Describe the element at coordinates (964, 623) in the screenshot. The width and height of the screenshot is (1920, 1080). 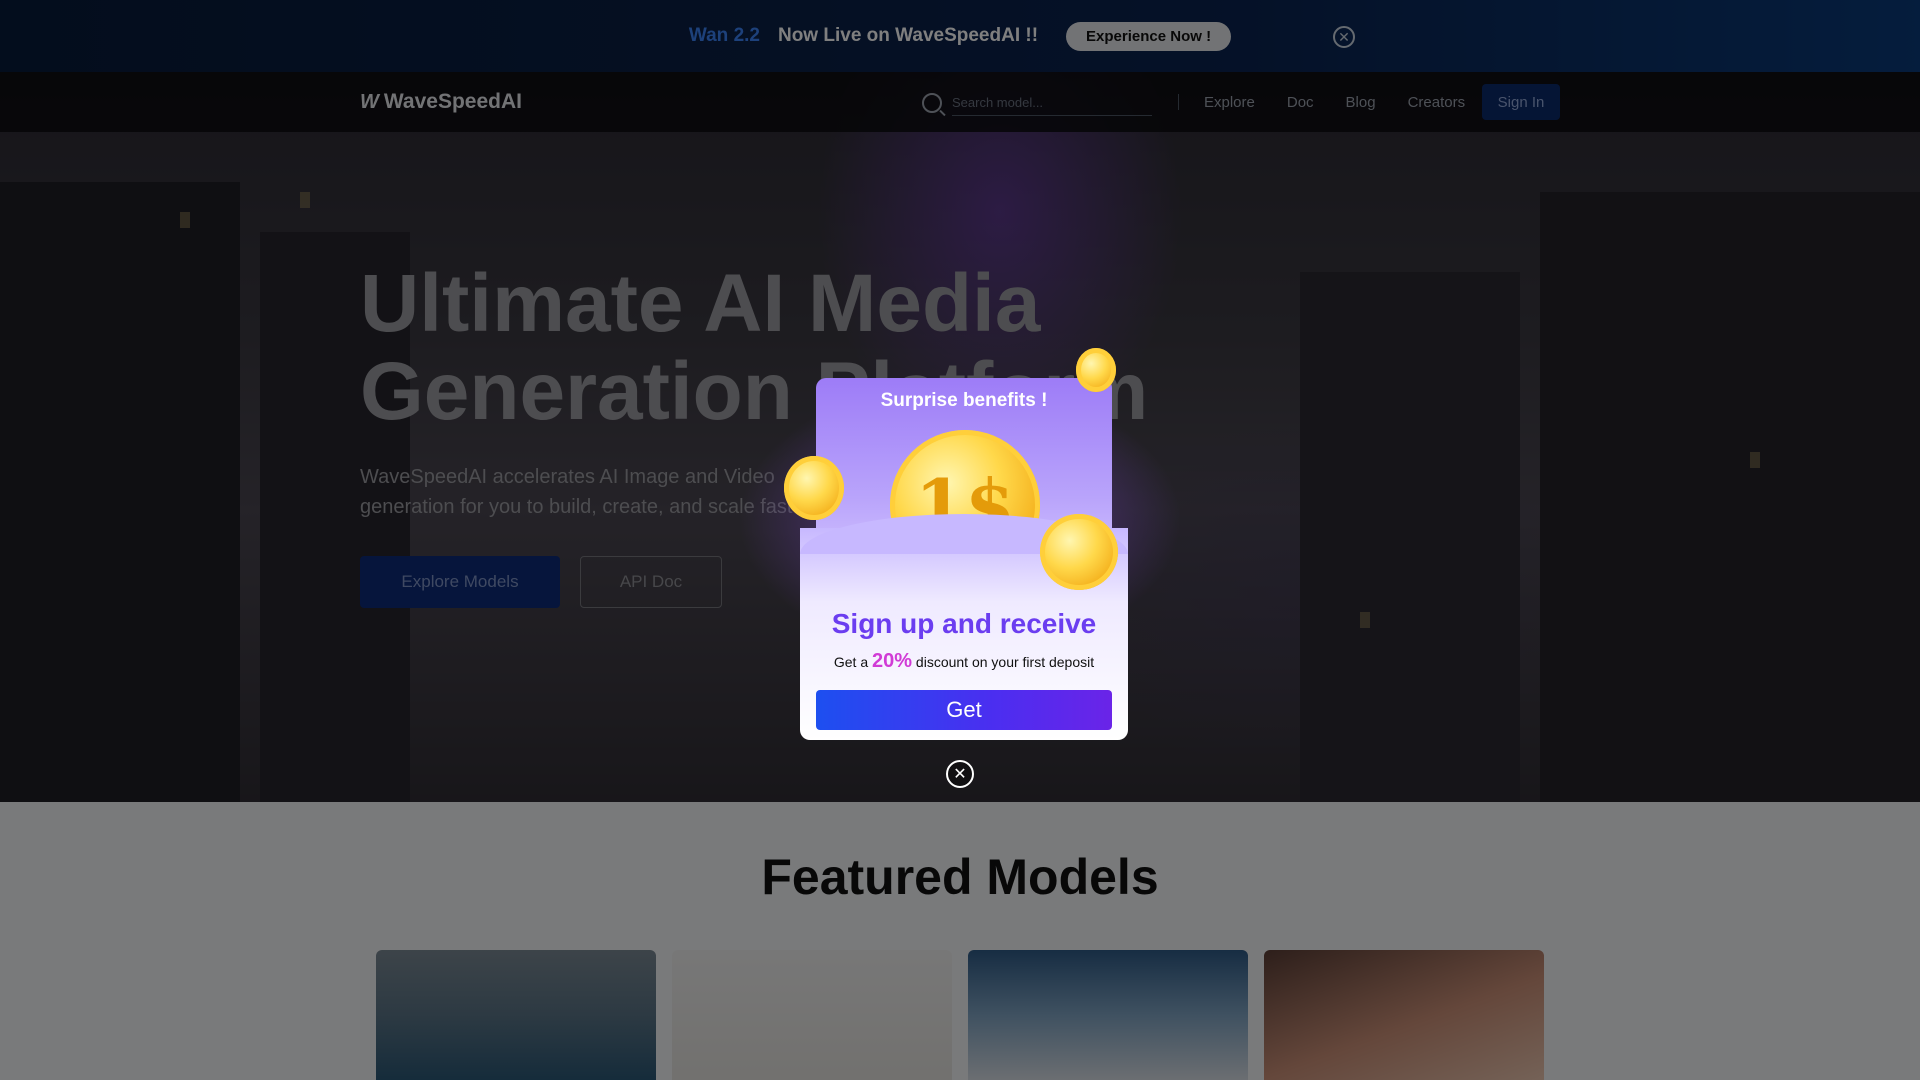
I see `popup-heading: Sign up and receive` at that location.